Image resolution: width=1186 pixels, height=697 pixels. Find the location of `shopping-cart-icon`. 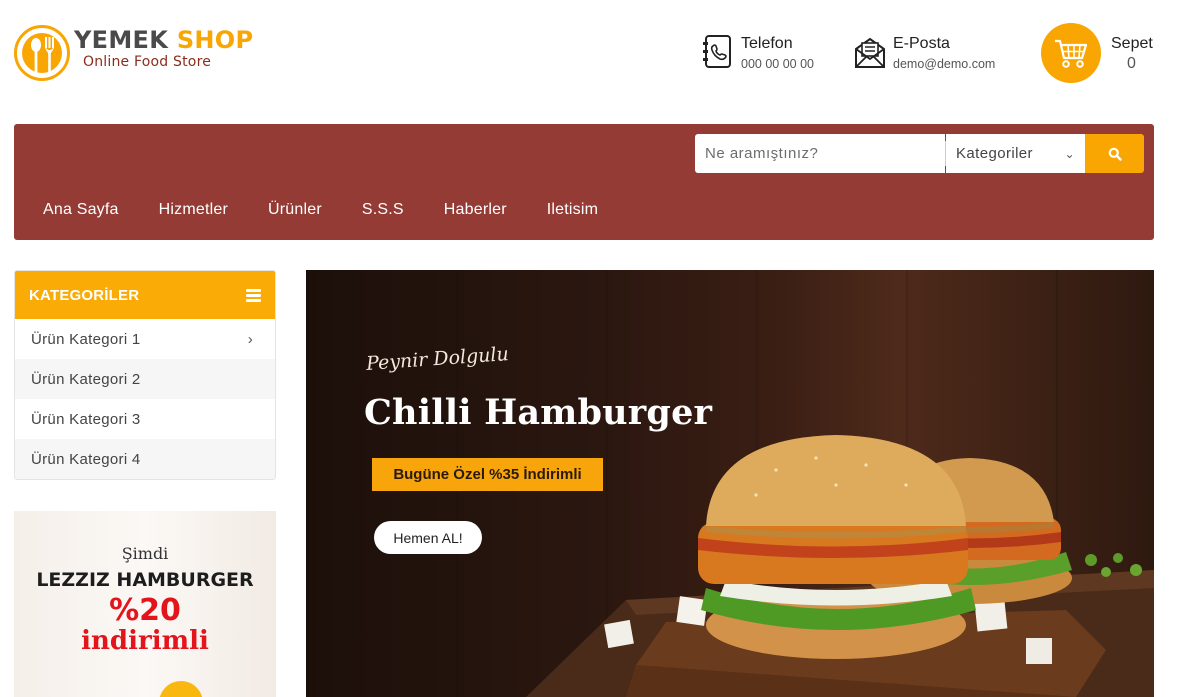

shopping-cart-icon is located at coordinates (1071, 53).